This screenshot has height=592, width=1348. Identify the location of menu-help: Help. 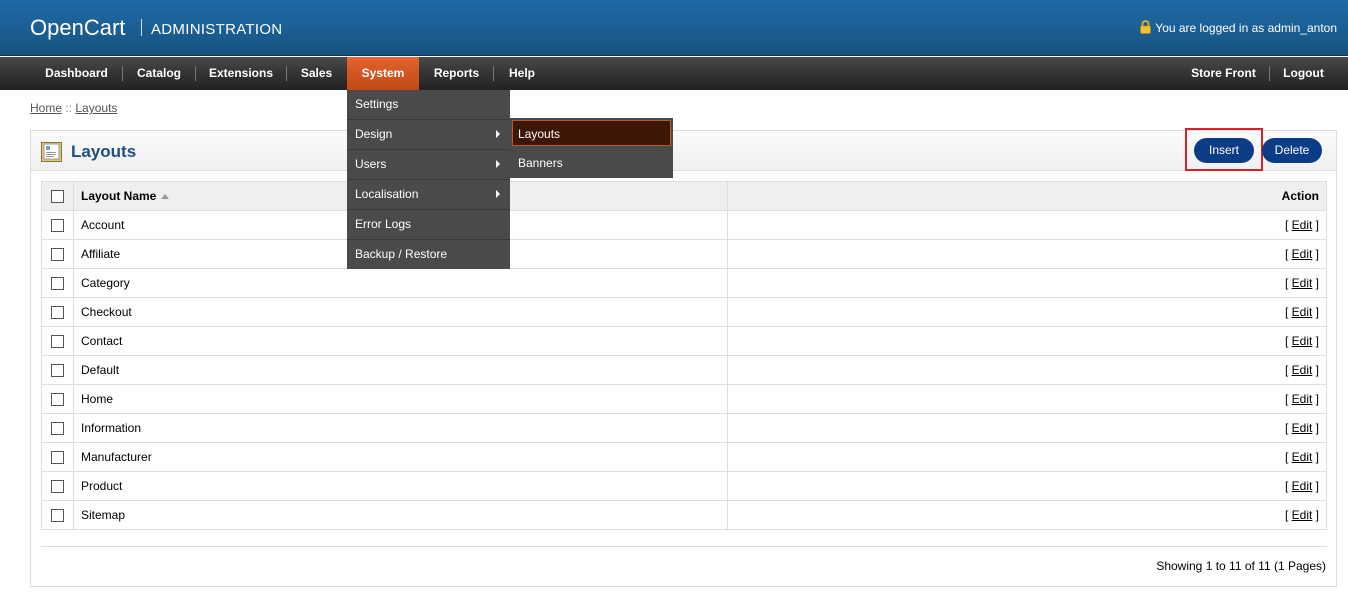
(522, 73).